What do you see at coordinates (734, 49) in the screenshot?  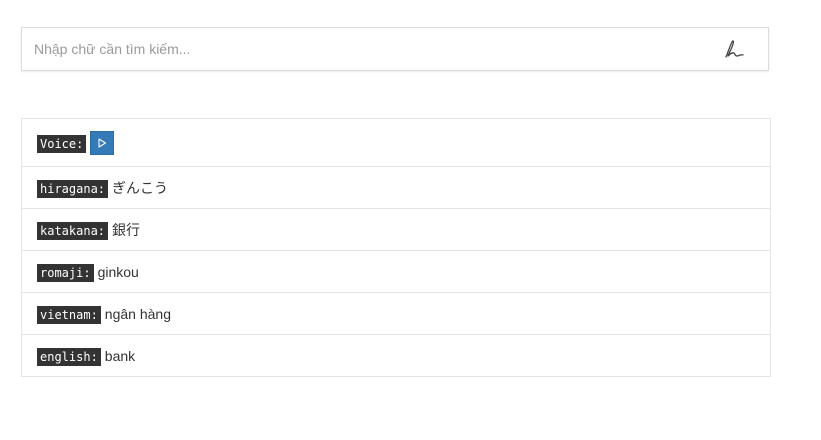 I see `handwriting-pen-icon` at bounding box center [734, 49].